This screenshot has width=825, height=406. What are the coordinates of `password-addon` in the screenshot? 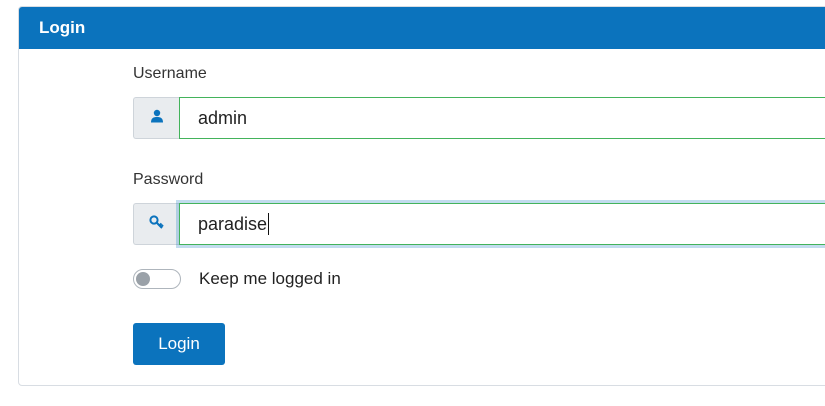 It's located at (156, 224).